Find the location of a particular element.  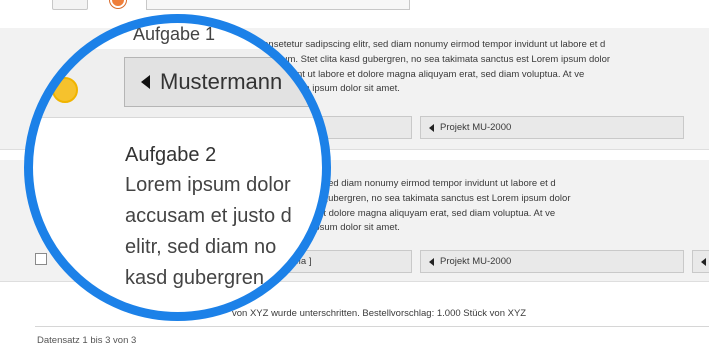

record-info: Datensatz 1 bis 3 von 3 is located at coordinates (87, 340).